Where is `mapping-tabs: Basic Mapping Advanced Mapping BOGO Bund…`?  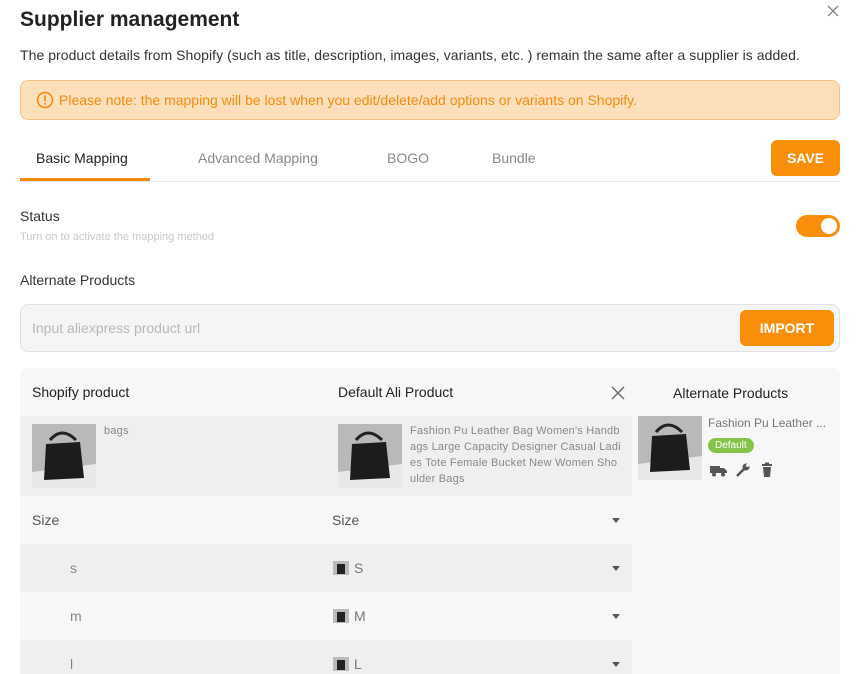
mapping-tabs: Basic Mapping Advanced Mapping BOGO Bund… is located at coordinates (430, 161).